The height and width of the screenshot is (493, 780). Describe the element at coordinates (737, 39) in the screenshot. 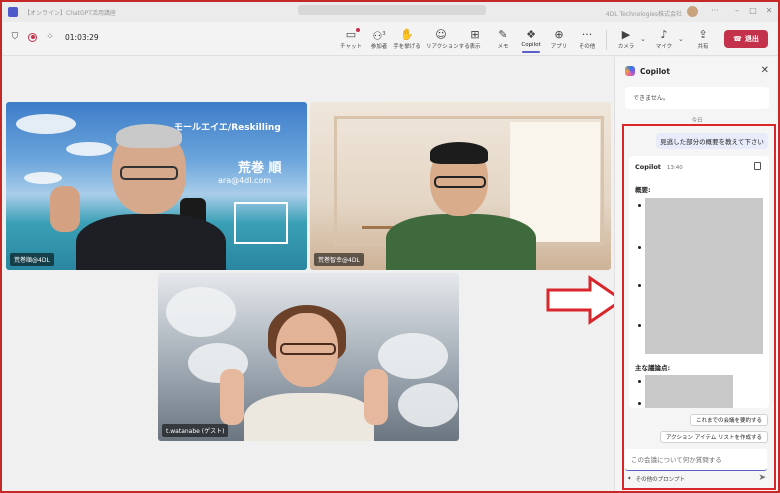

I see `phone-hangup-icon: ☎` at that location.